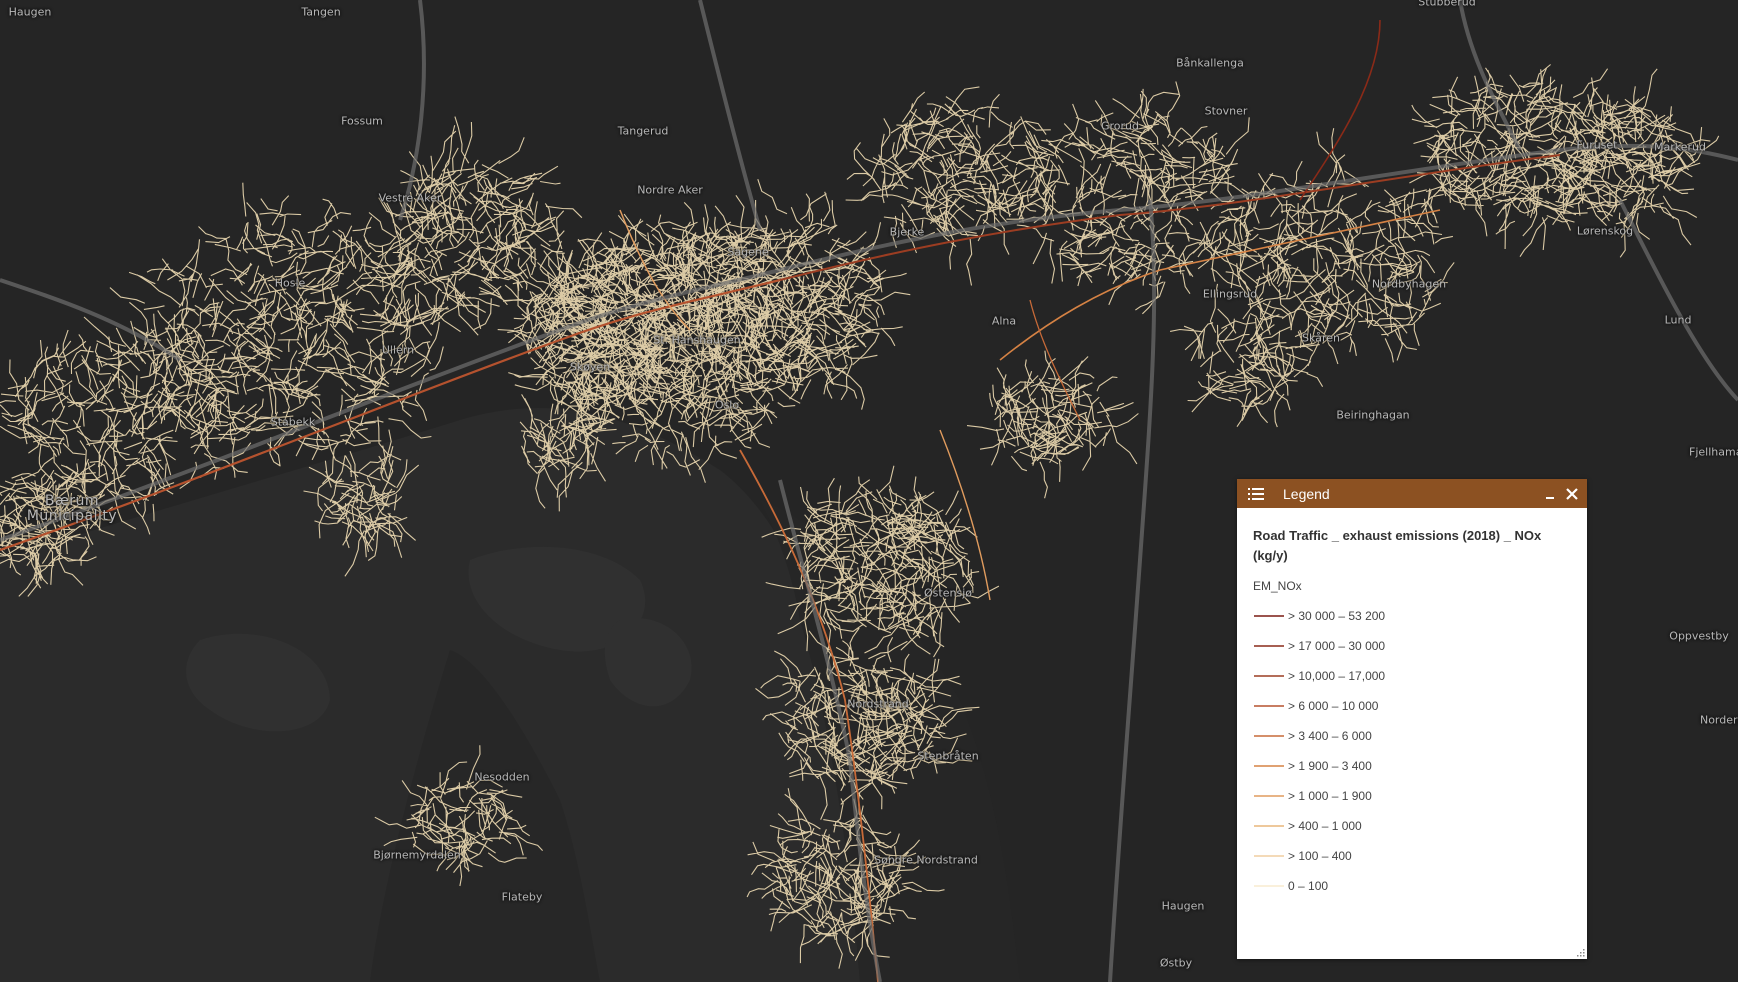 The width and height of the screenshot is (1738, 982). What do you see at coordinates (1412, 676) in the screenshot?
I see `legend-class-row: > 10,000 – 17,000` at bounding box center [1412, 676].